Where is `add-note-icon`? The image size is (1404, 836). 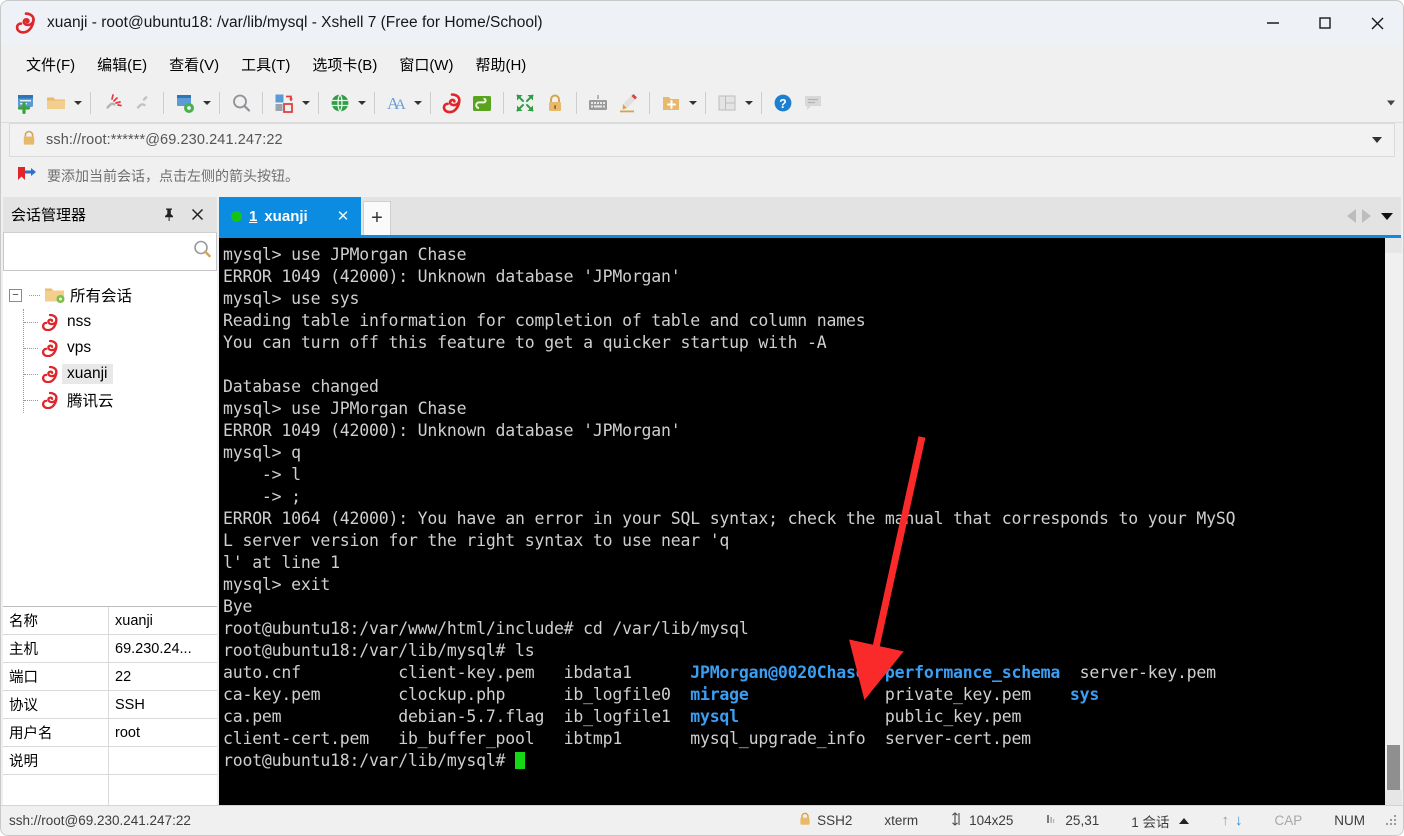 add-note-icon is located at coordinates (671, 103).